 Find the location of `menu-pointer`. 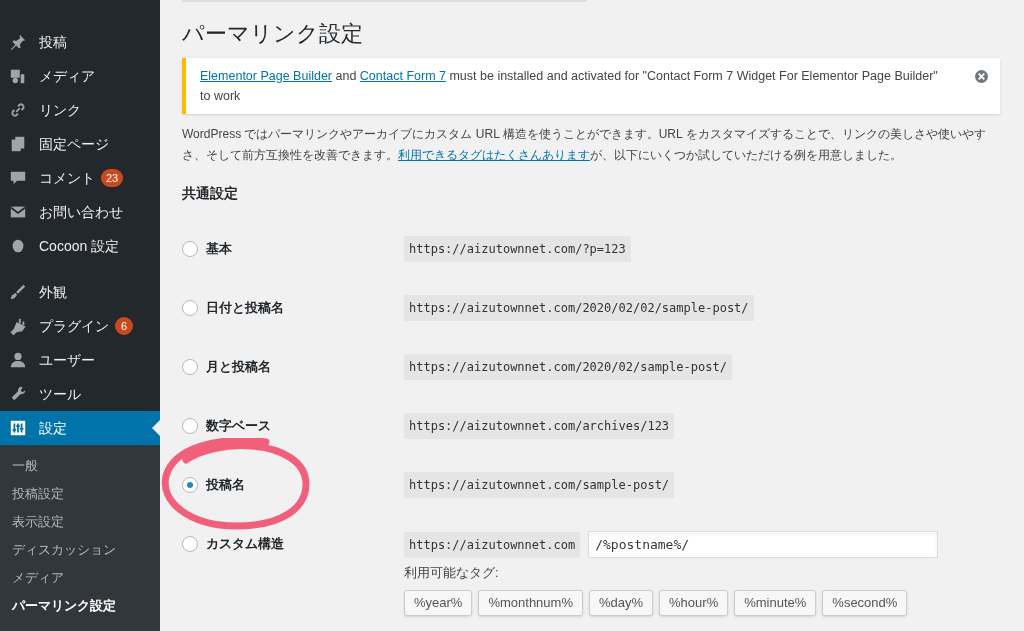

menu-pointer is located at coordinates (156, 428).